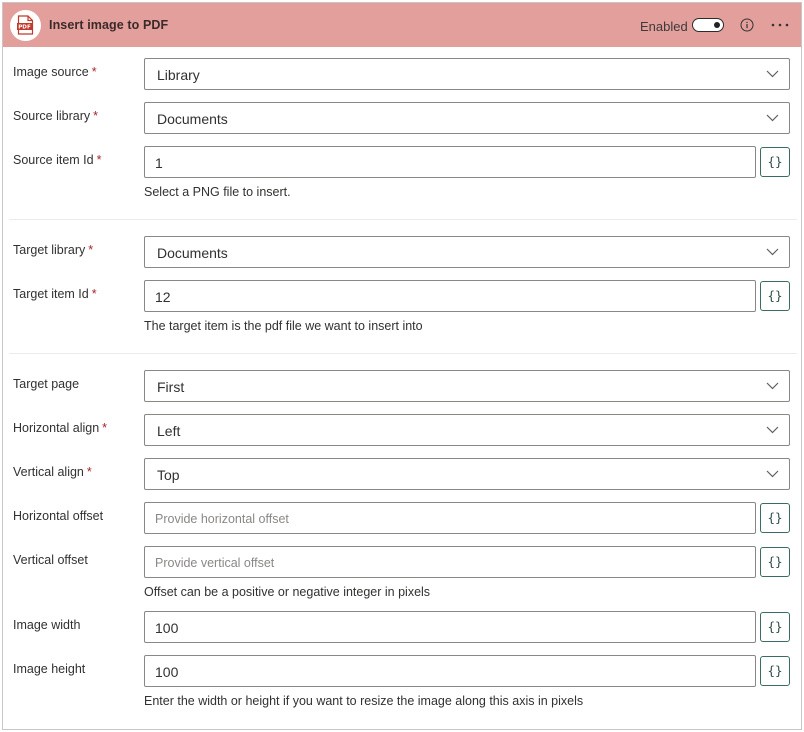 The width and height of the screenshot is (804, 732). I want to click on action-title: Insert image to PDF, so click(109, 25).